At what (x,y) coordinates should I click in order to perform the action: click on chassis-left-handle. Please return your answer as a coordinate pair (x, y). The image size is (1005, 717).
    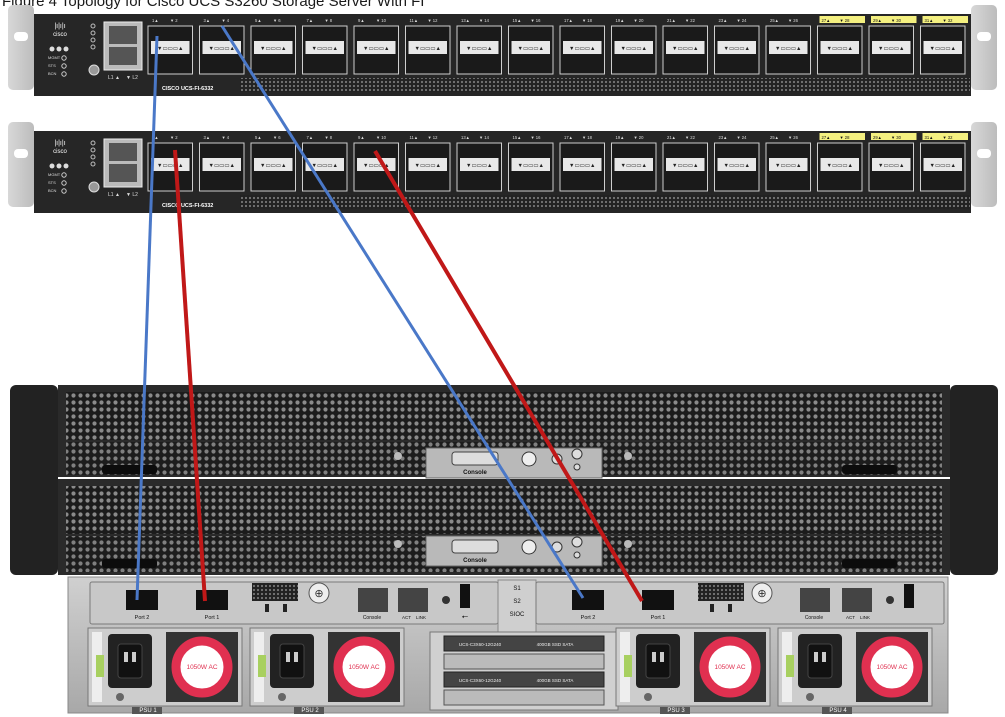
    Looking at the image, I should click on (34, 480).